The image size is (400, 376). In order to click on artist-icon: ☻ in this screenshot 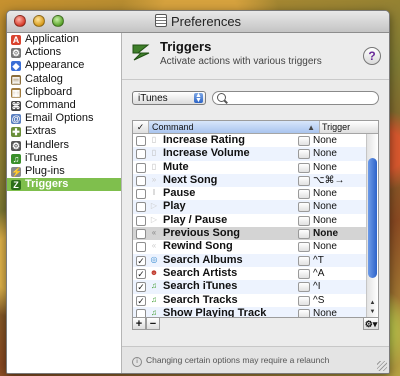, I will do `click(154, 272)`.